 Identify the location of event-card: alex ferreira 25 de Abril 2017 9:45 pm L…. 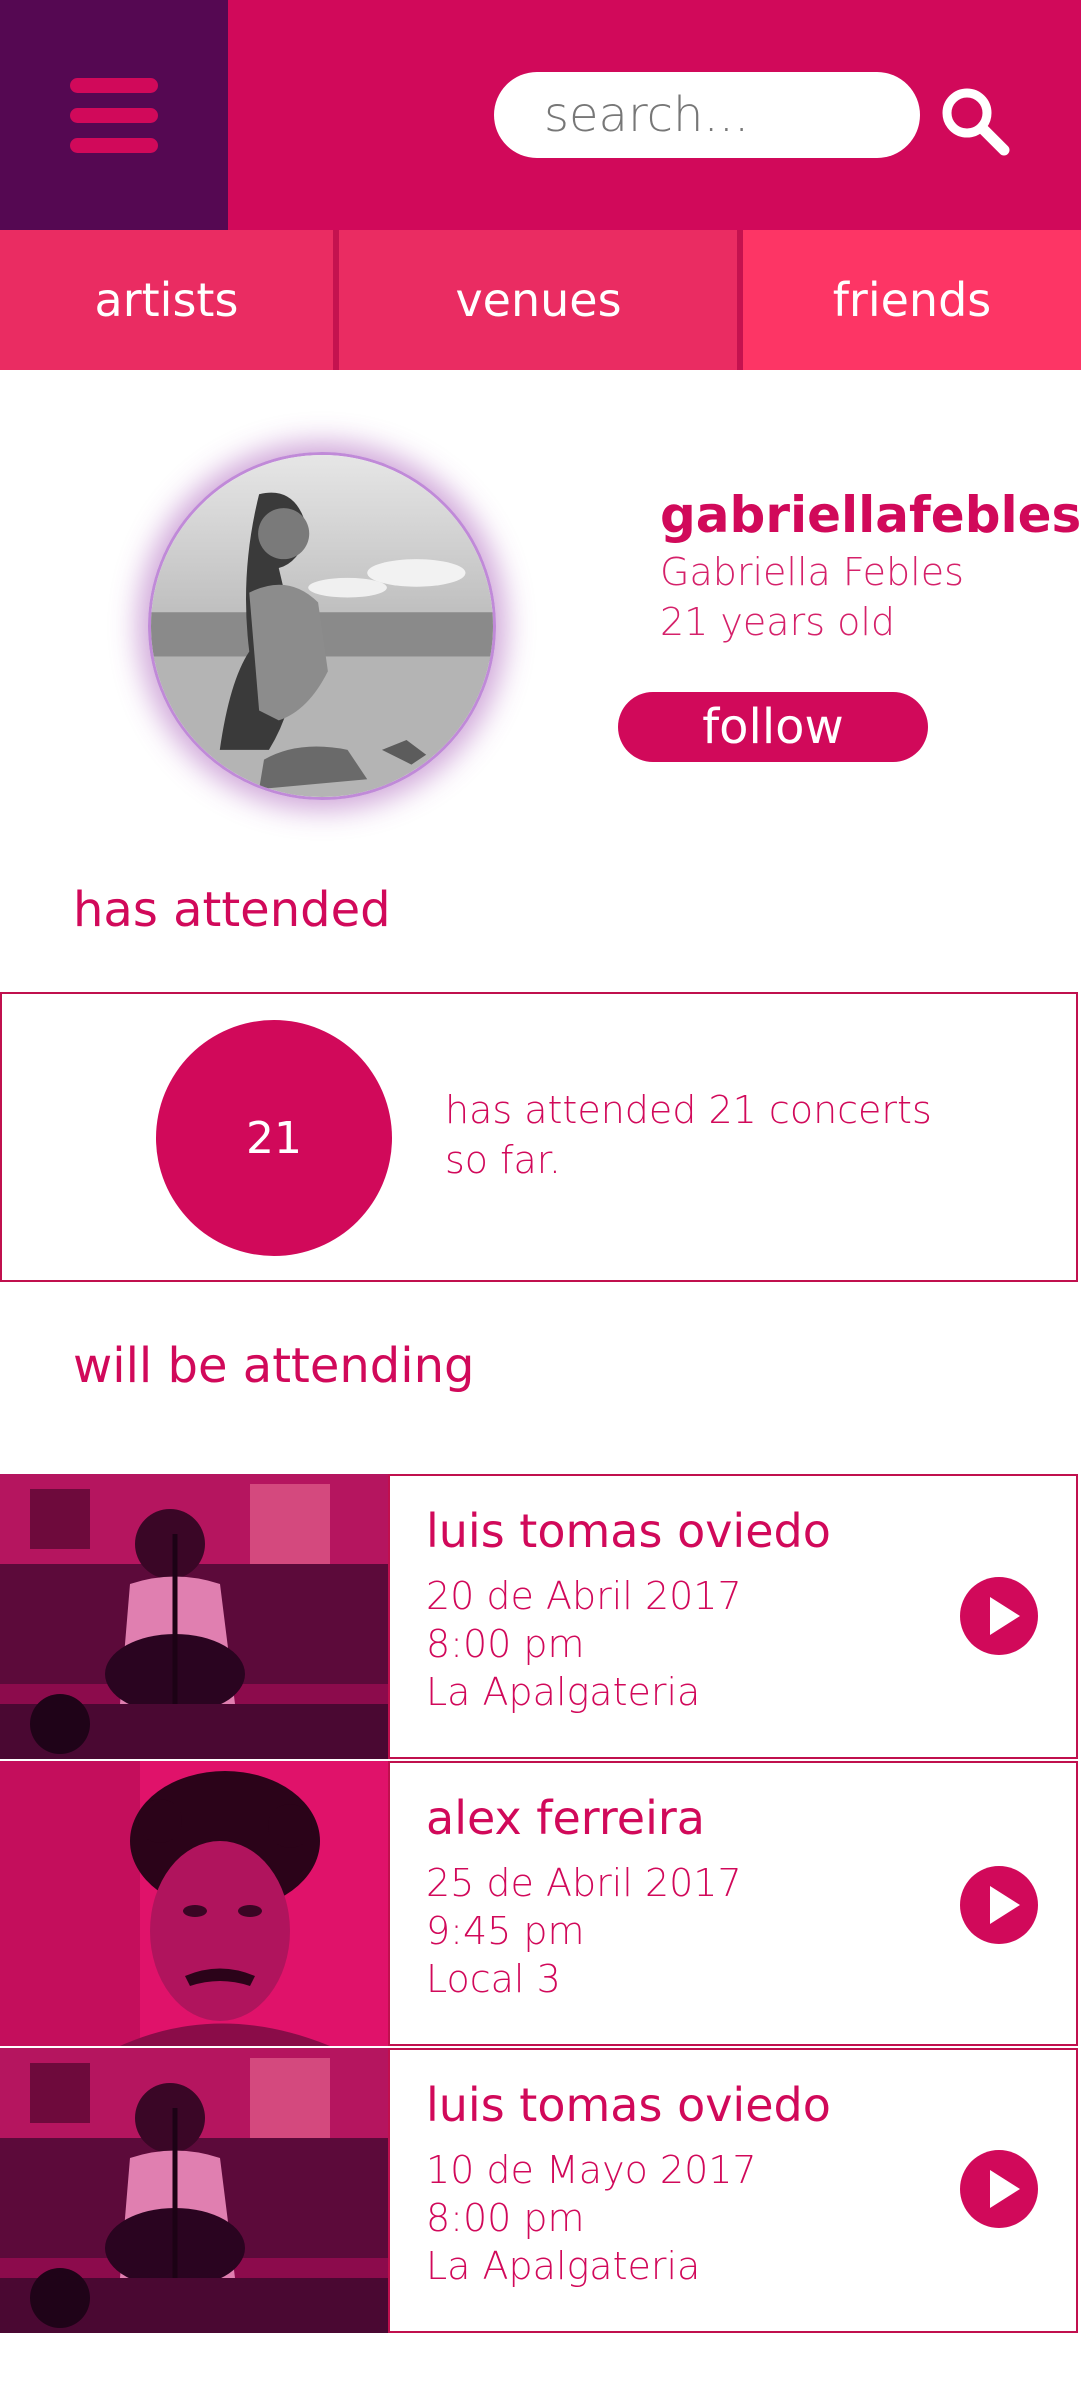
(733, 1903).